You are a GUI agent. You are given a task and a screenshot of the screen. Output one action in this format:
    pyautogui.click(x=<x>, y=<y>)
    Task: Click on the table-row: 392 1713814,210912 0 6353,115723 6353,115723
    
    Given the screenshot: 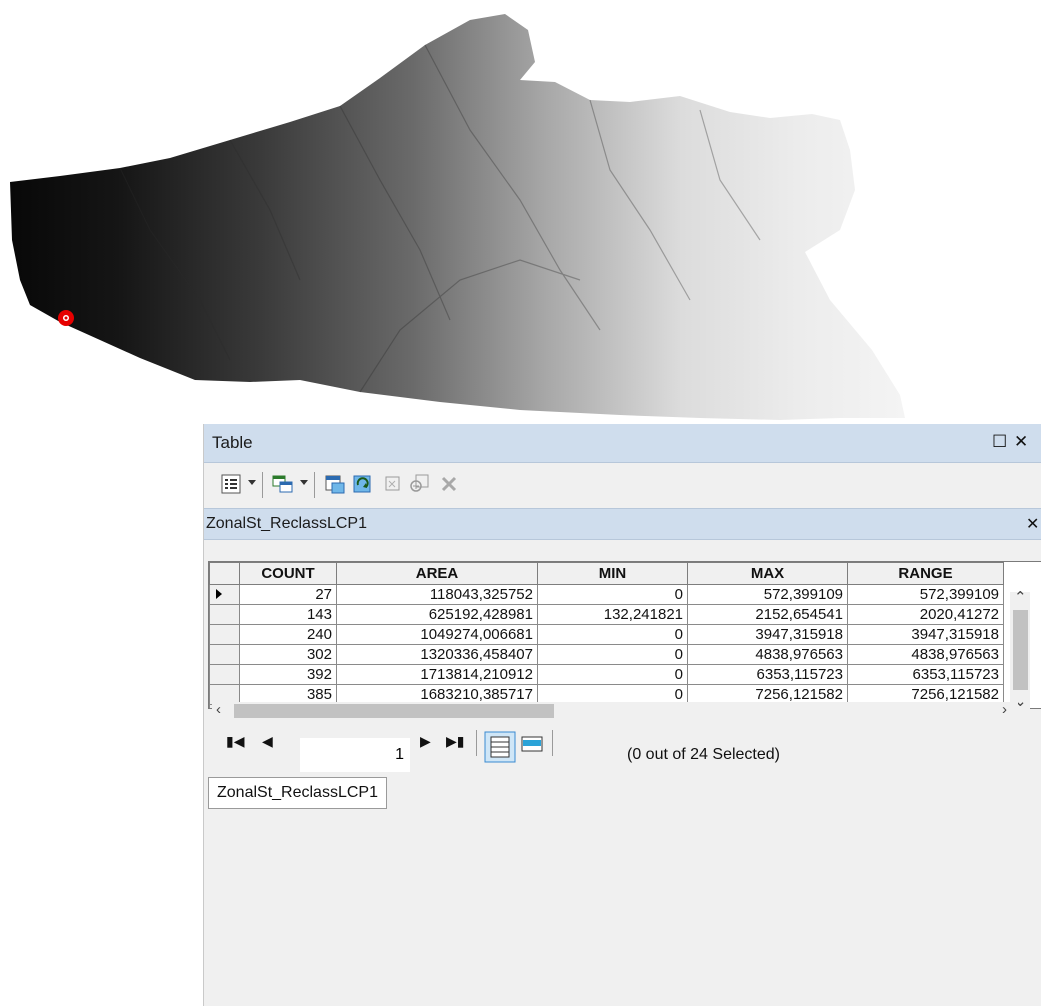 What is the action you would take?
    pyautogui.click(x=606, y=674)
    